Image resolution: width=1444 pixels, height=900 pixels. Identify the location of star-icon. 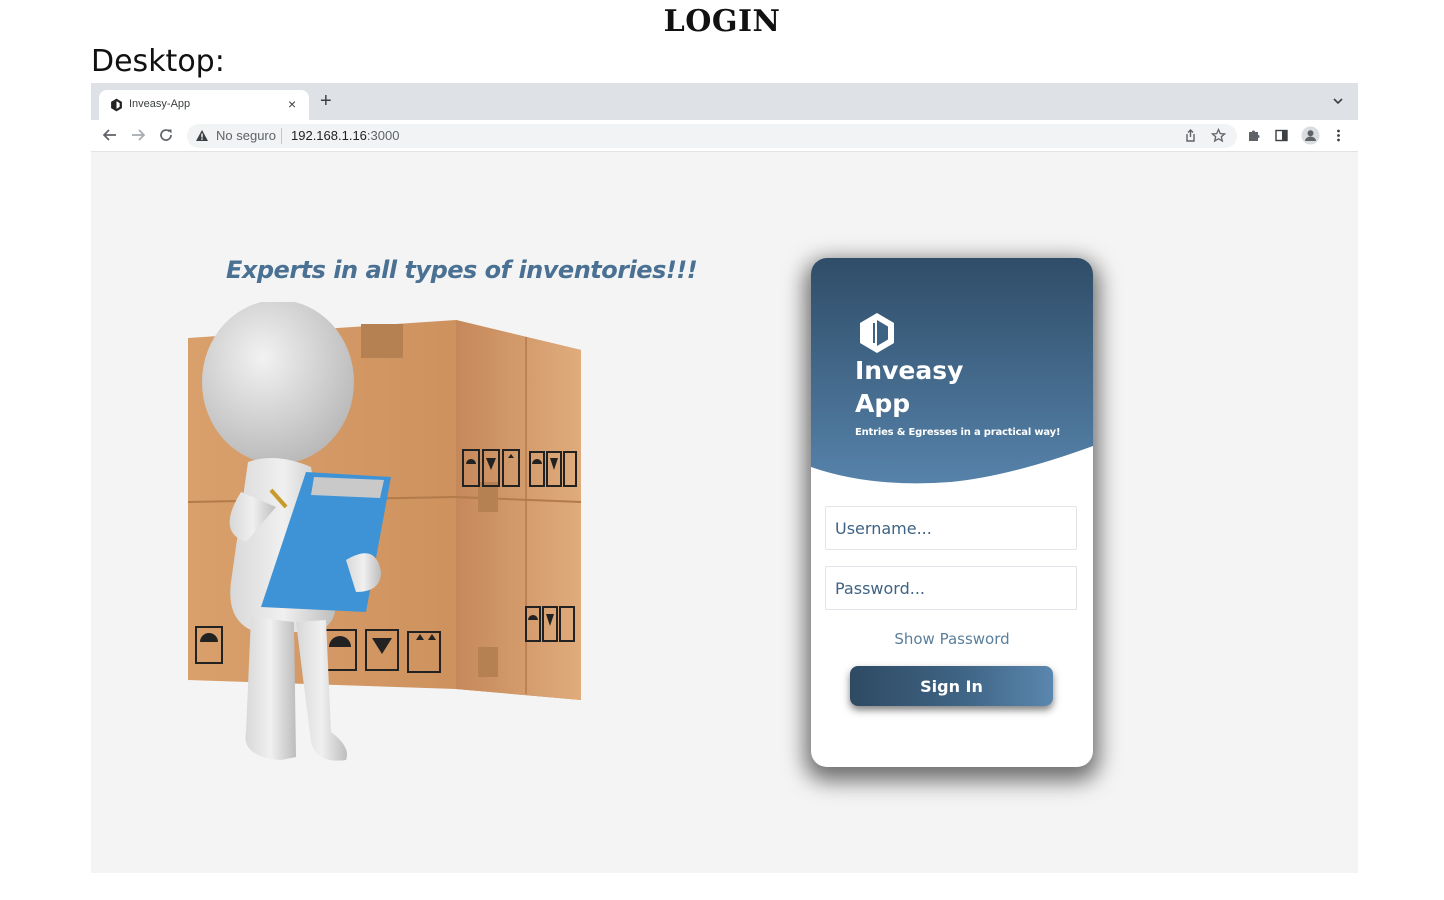
(1218, 135).